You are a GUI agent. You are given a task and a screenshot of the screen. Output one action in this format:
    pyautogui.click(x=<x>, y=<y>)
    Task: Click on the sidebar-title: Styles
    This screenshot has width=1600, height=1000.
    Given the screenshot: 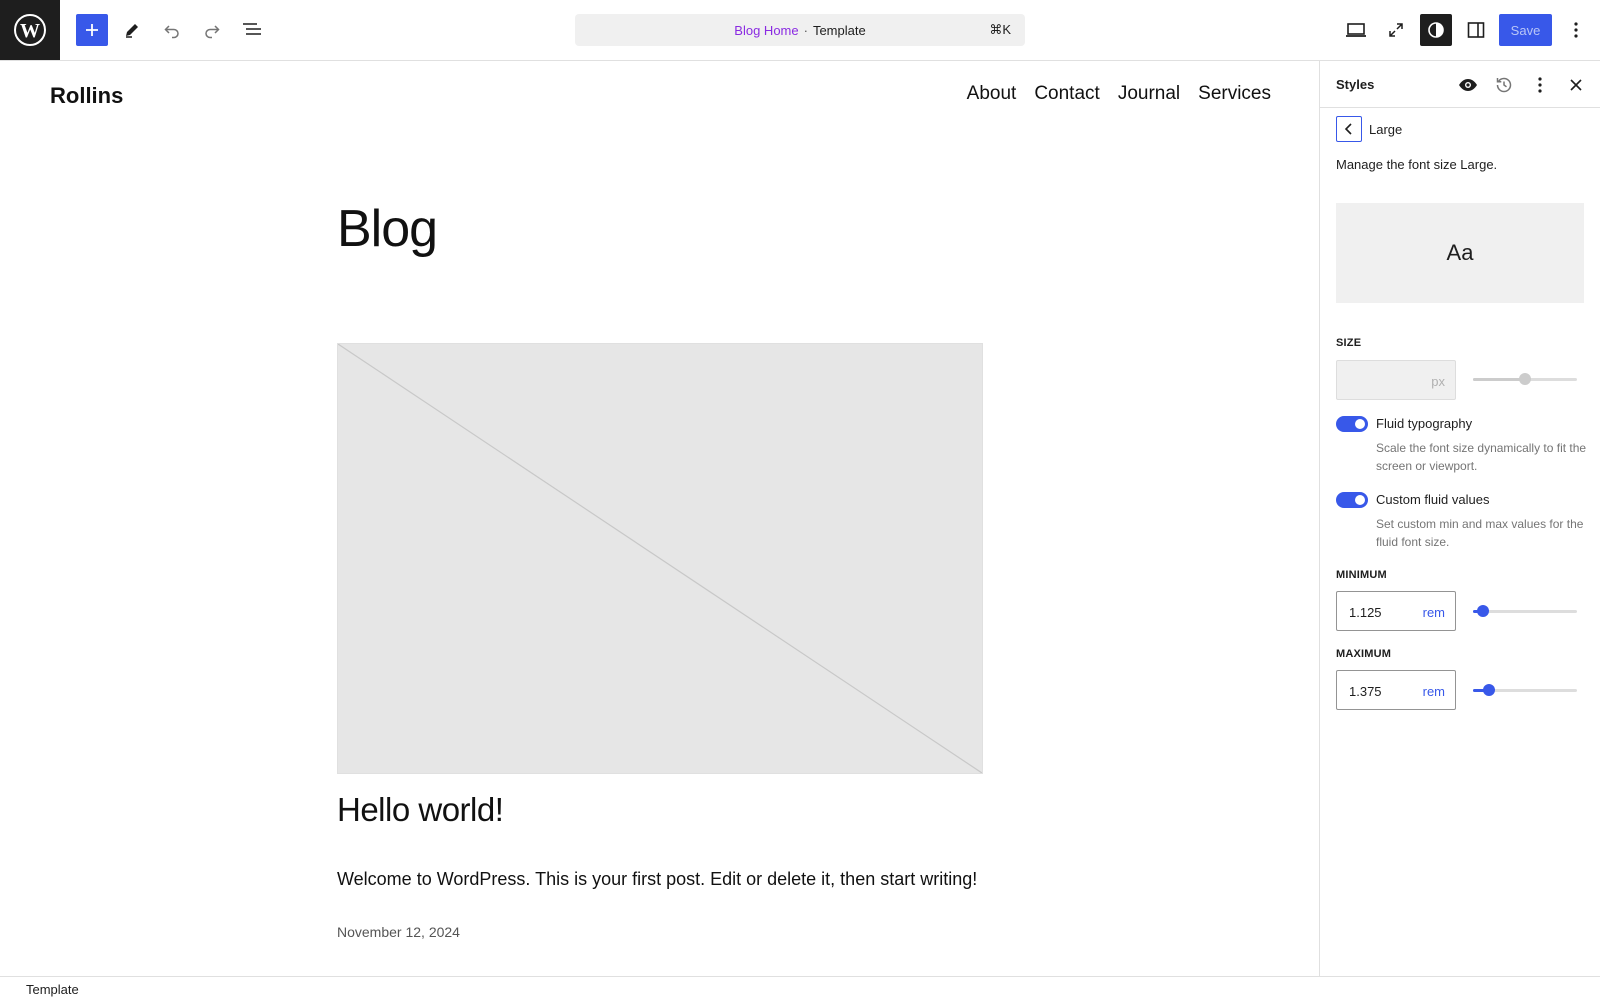 What is the action you would take?
    pyautogui.click(x=1355, y=84)
    